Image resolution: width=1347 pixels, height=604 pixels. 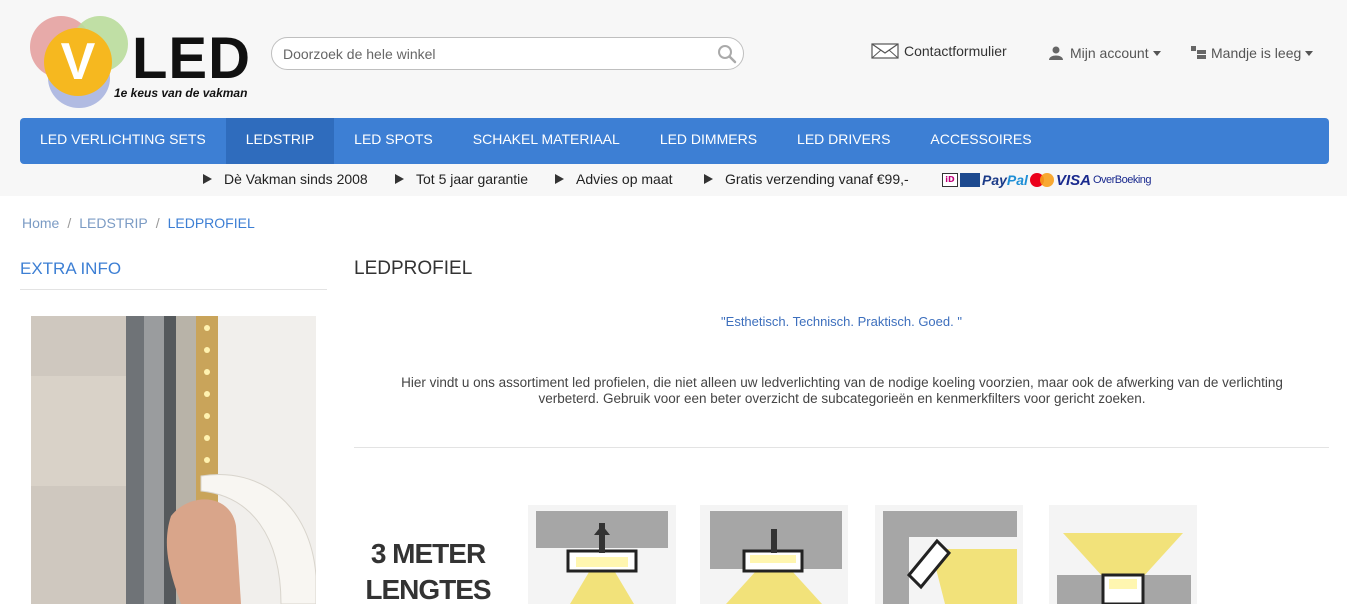 I want to click on breadcrumb-home: Home, so click(x=40, y=223).